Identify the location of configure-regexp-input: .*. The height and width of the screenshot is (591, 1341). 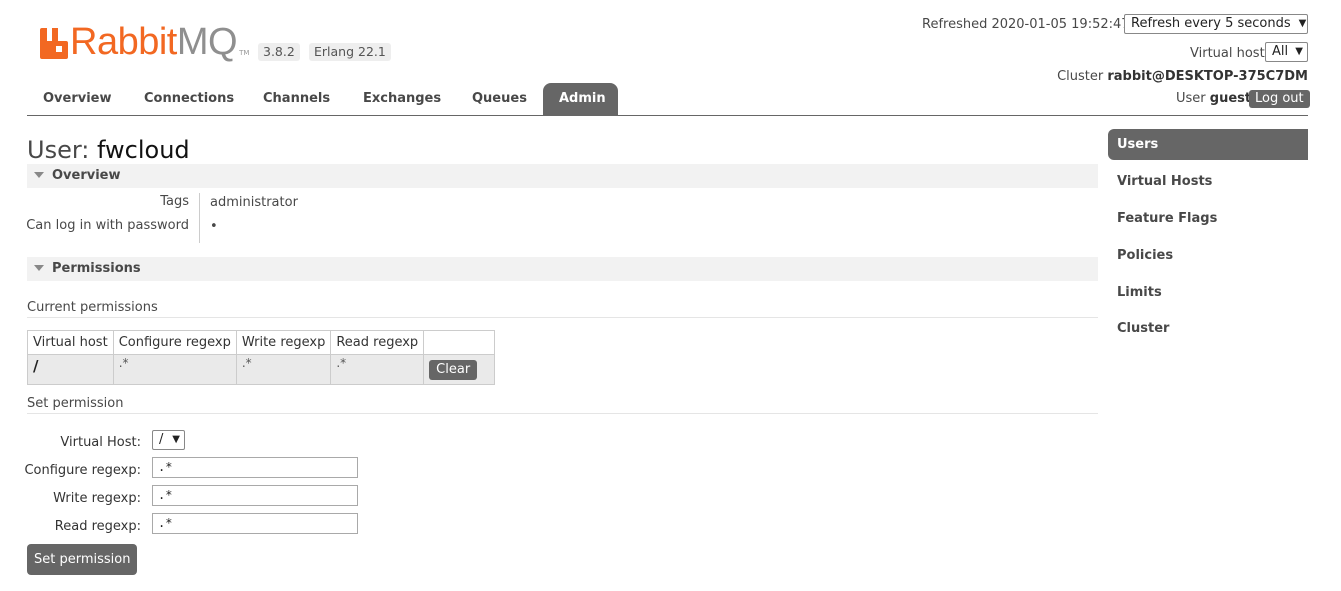
(255, 467).